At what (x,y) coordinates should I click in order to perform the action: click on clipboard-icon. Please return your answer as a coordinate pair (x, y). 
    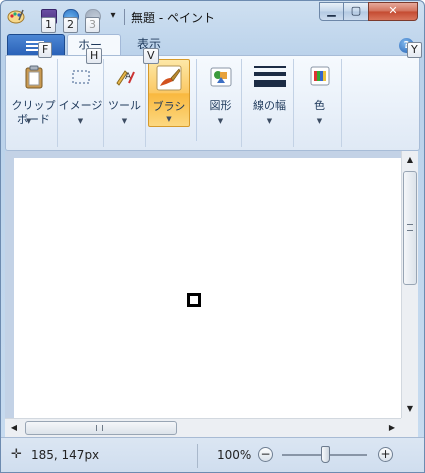
    Looking at the image, I should click on (33, 77).